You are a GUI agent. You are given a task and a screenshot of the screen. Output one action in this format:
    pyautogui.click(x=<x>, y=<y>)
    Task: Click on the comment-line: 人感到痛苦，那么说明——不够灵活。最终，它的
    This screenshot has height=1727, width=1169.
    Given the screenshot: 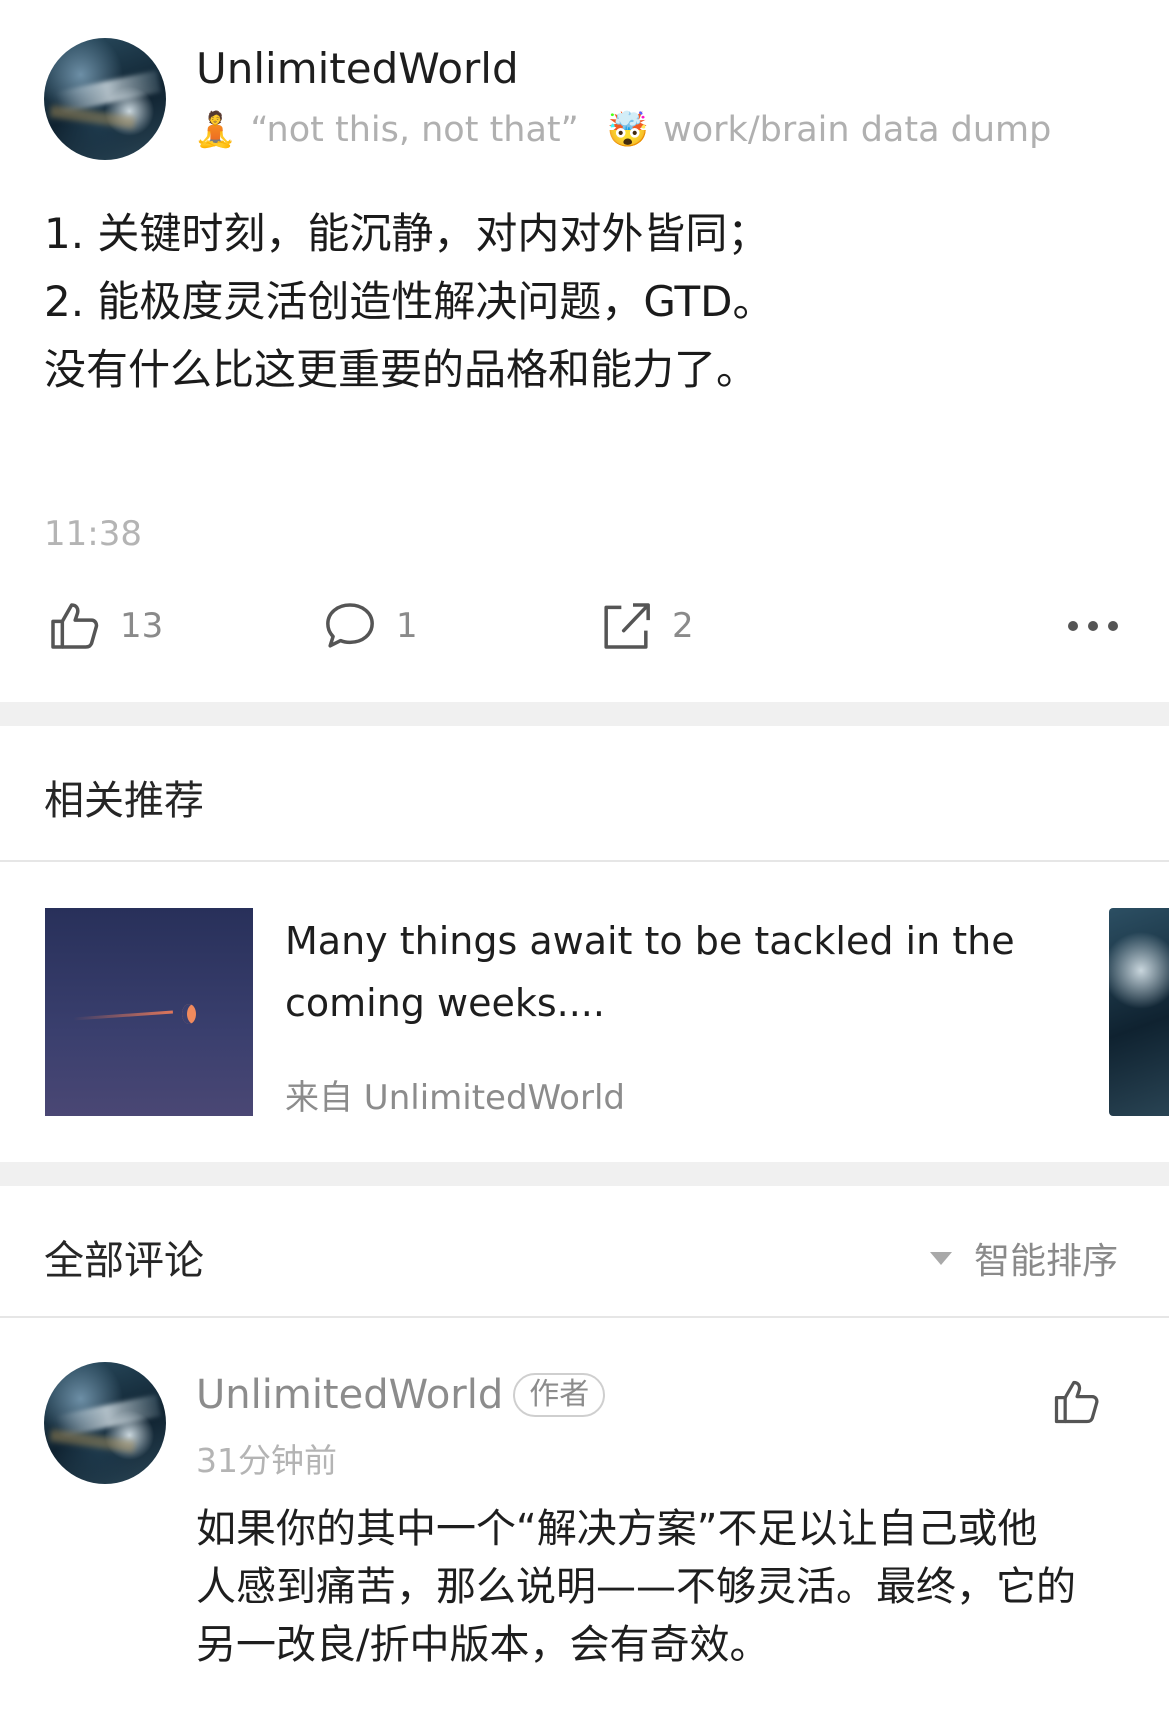 What is the action you would take?
    pyautogui.click(x=636, y=1587)
    